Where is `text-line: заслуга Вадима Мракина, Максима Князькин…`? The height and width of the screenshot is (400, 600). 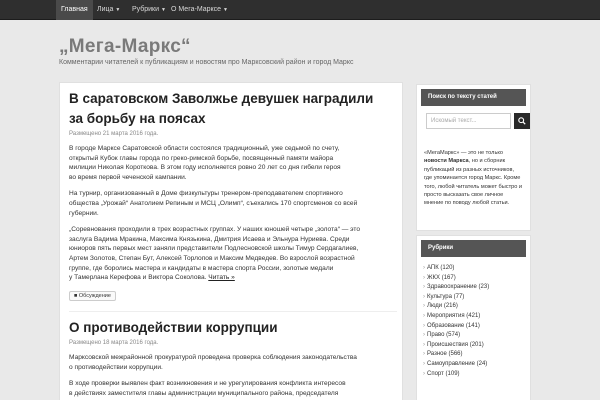
text-line: заслуга Вадима Мракина, Максима Князькин… is located at coordinates (209, 239).